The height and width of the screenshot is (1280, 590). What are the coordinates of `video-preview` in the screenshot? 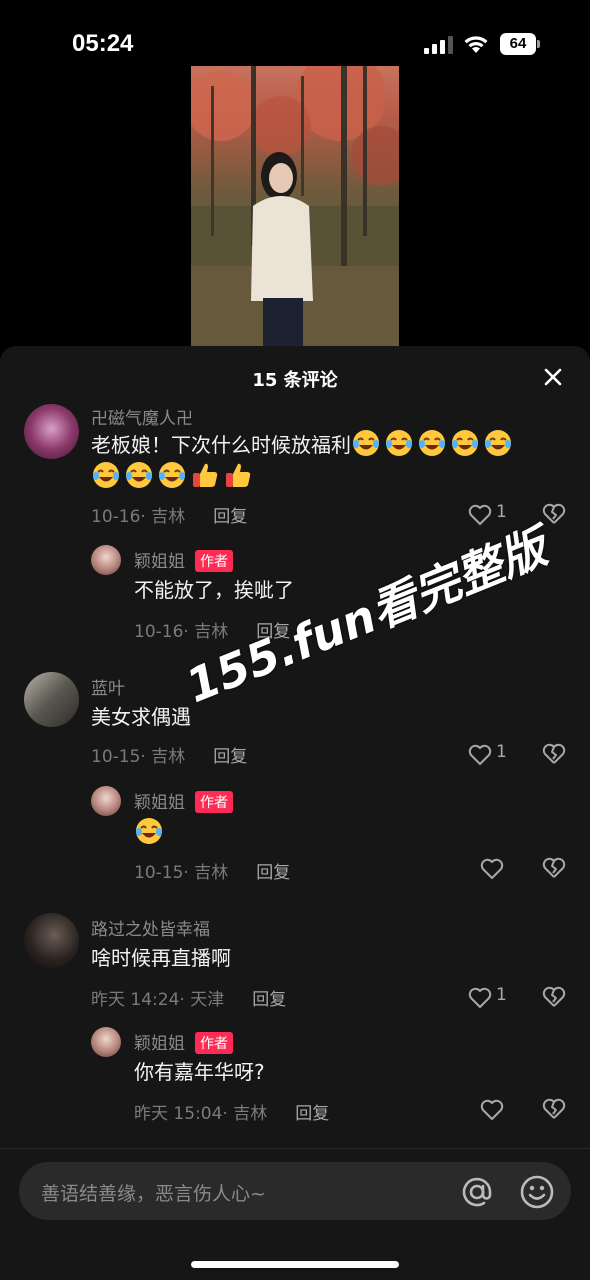 It's located at (295, 207).